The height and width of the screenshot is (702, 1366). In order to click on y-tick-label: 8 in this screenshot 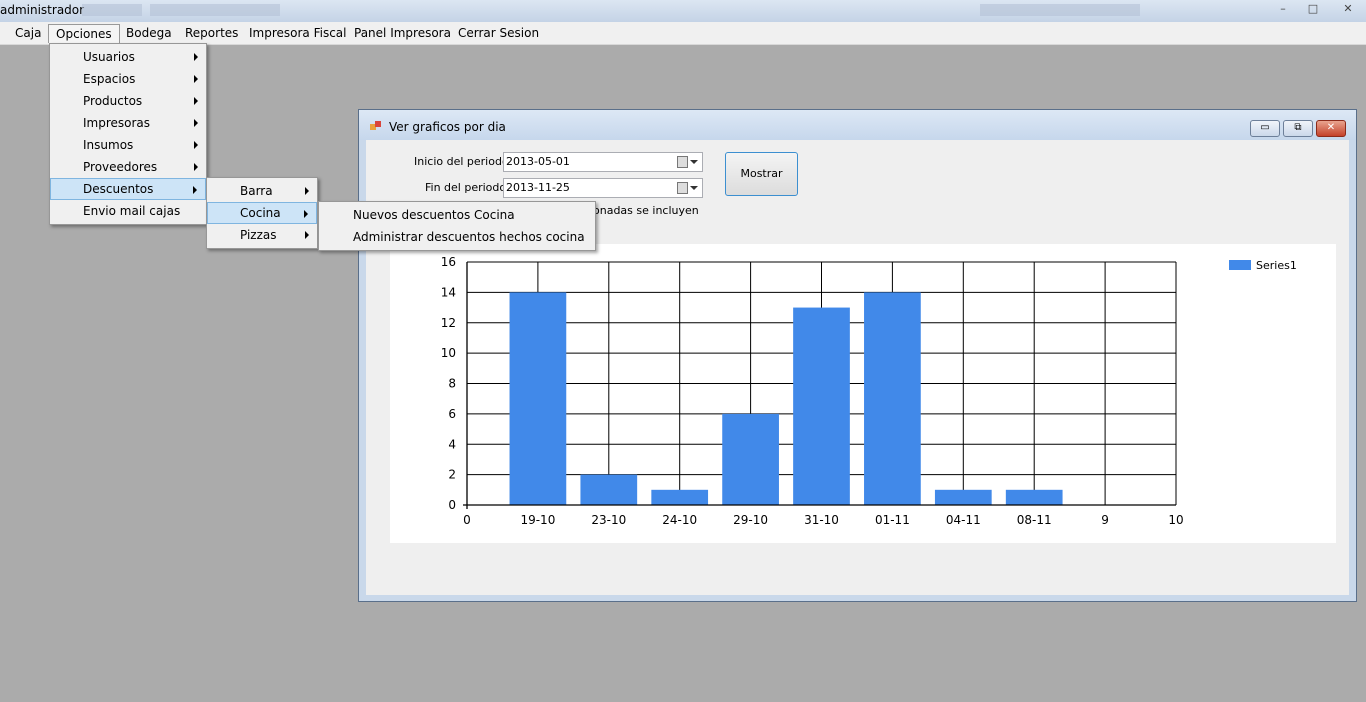, I will do `click(452, 384)`.